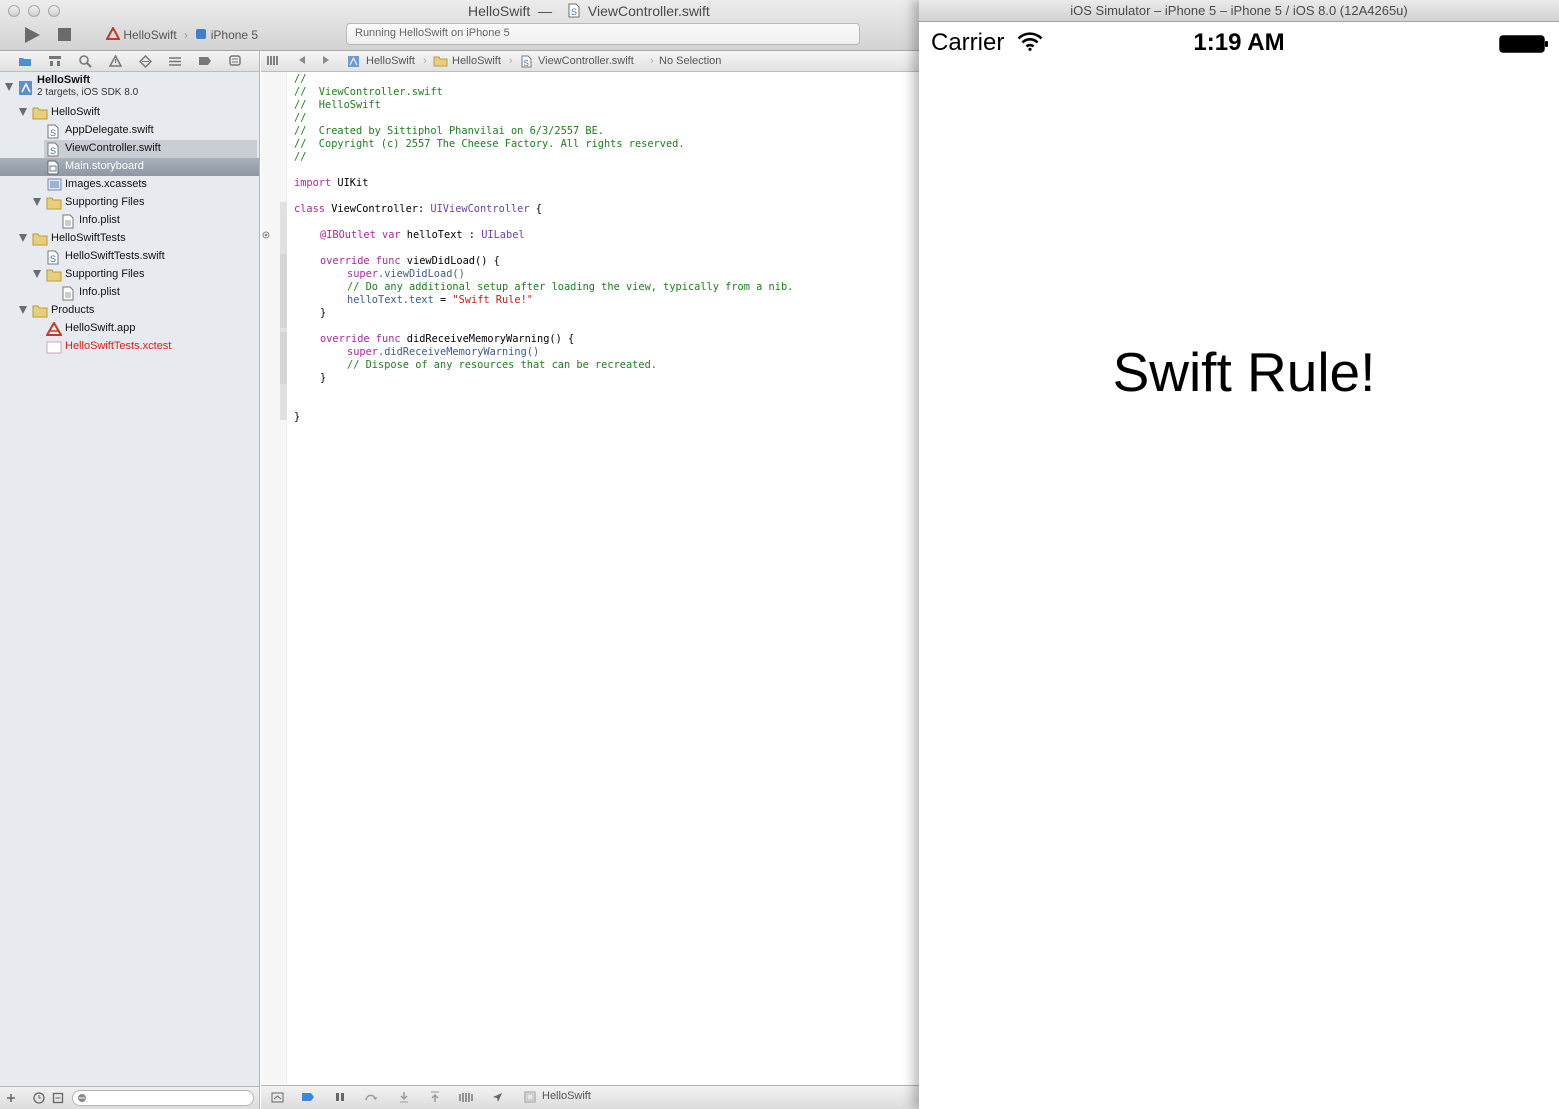  I want to click on jumpbar-group: HelloSwift, so click(476, 61).